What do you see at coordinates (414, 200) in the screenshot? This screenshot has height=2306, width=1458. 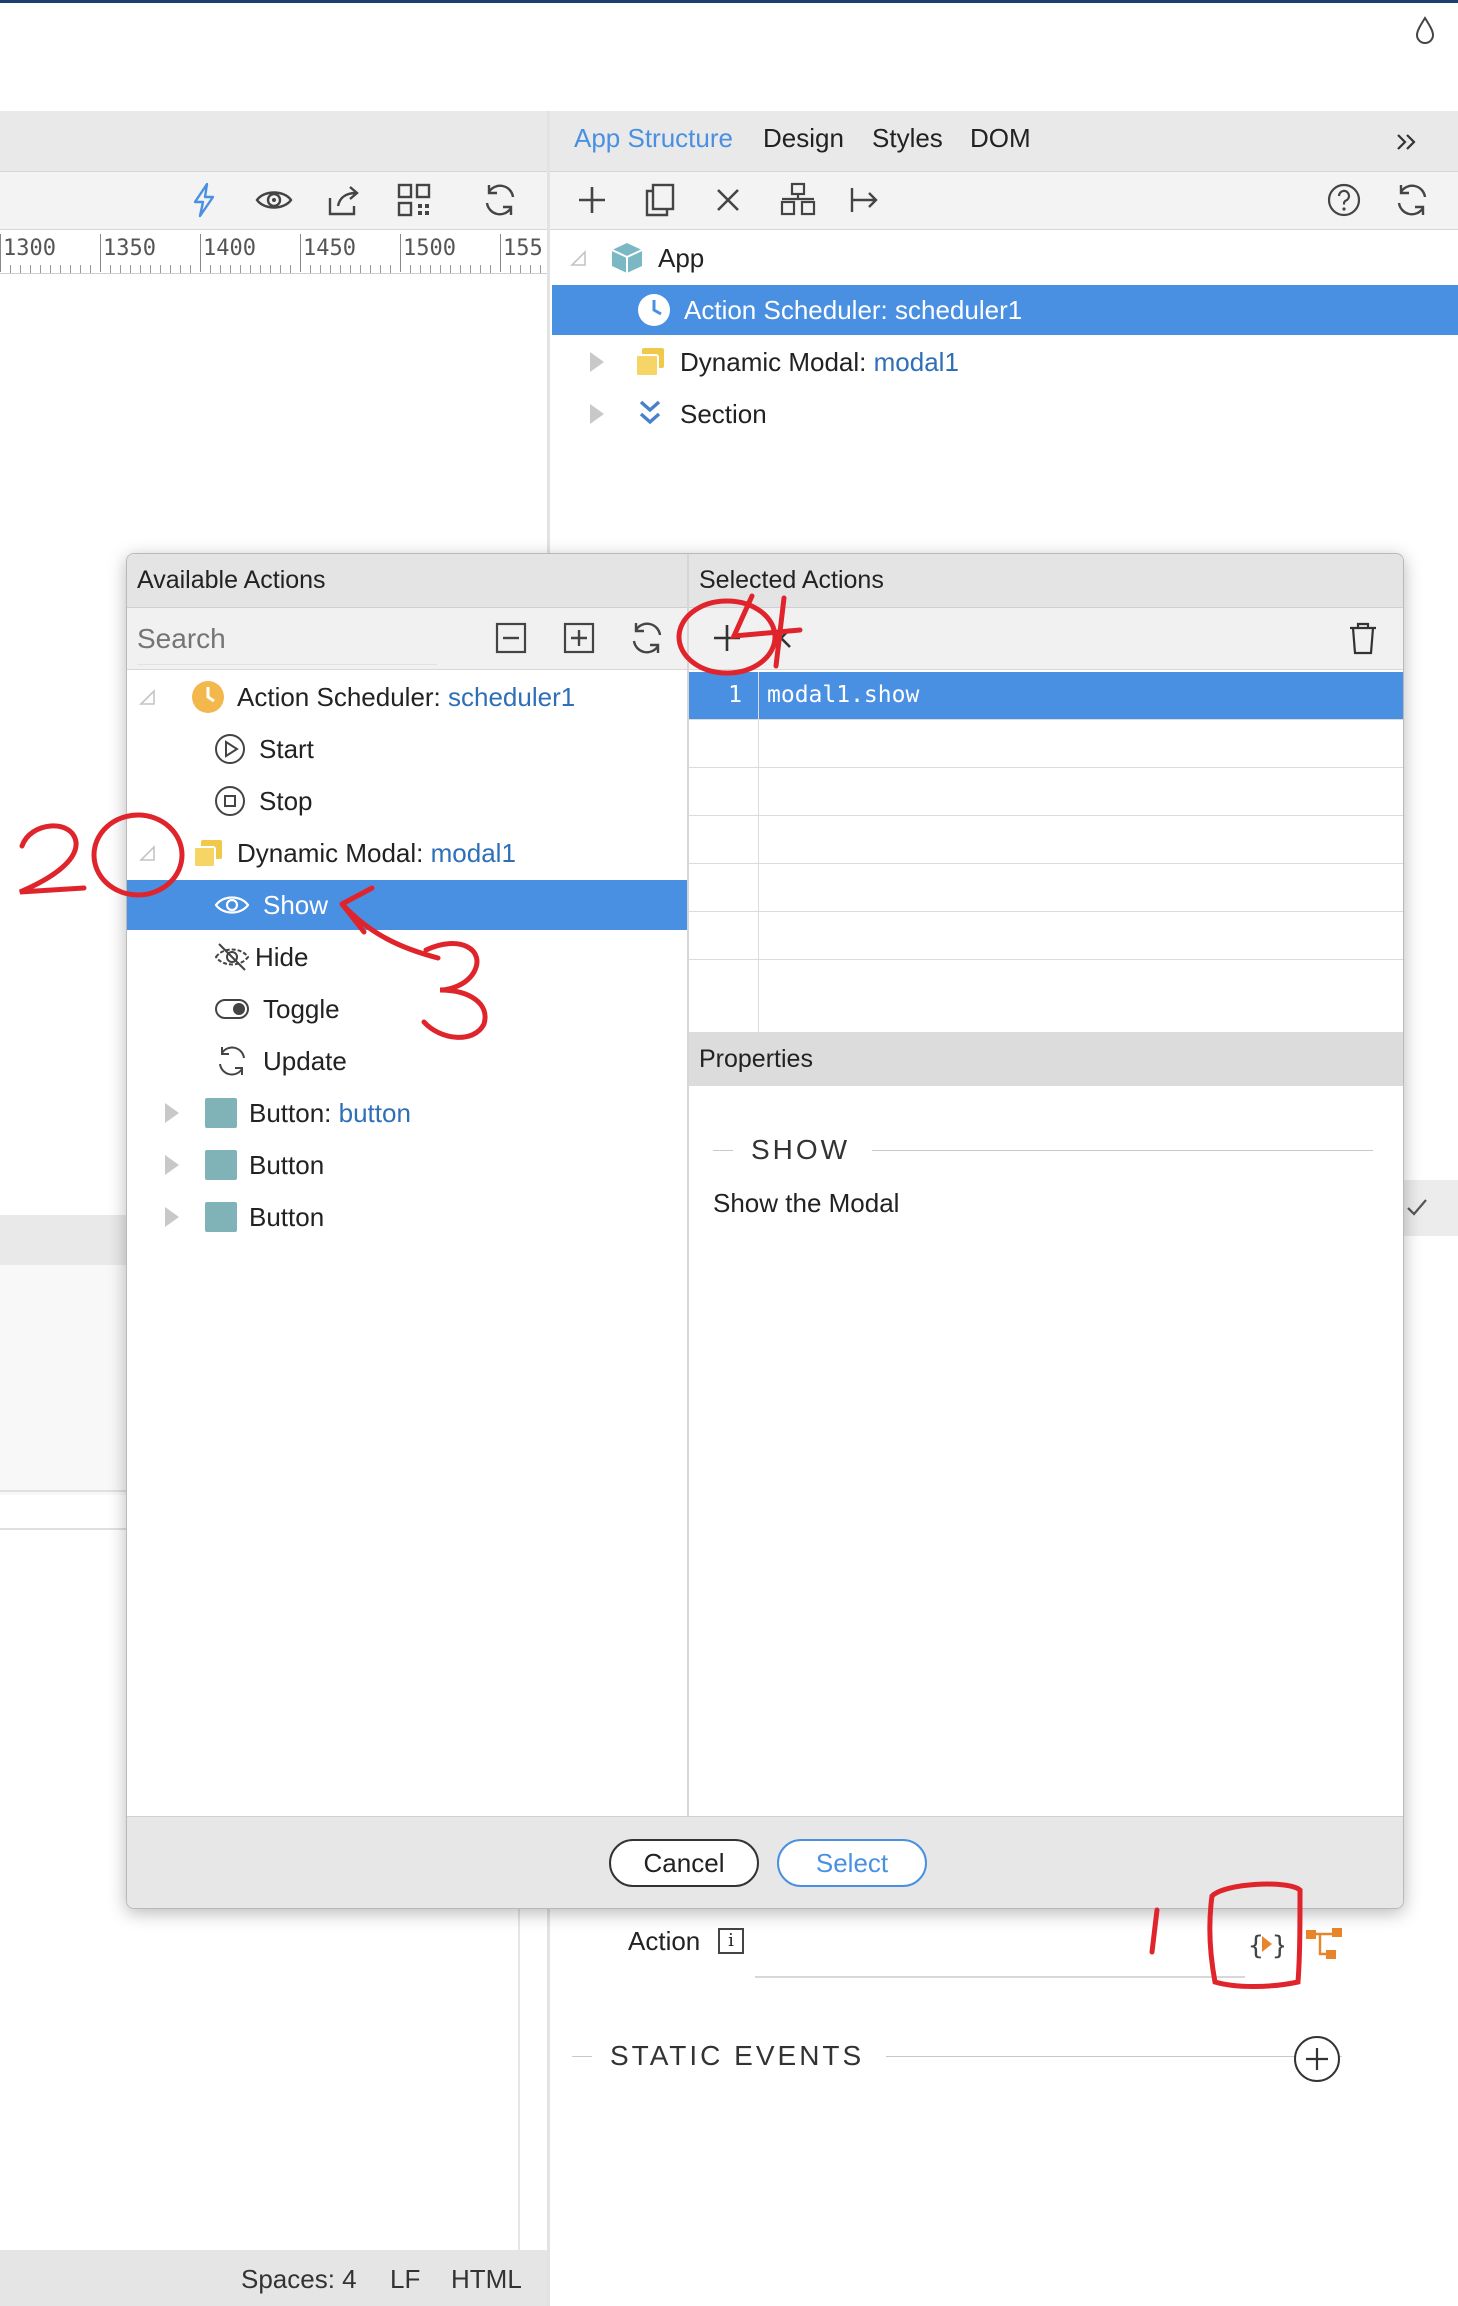 I see `qr-code-icon` at bounding box center [414, 200].